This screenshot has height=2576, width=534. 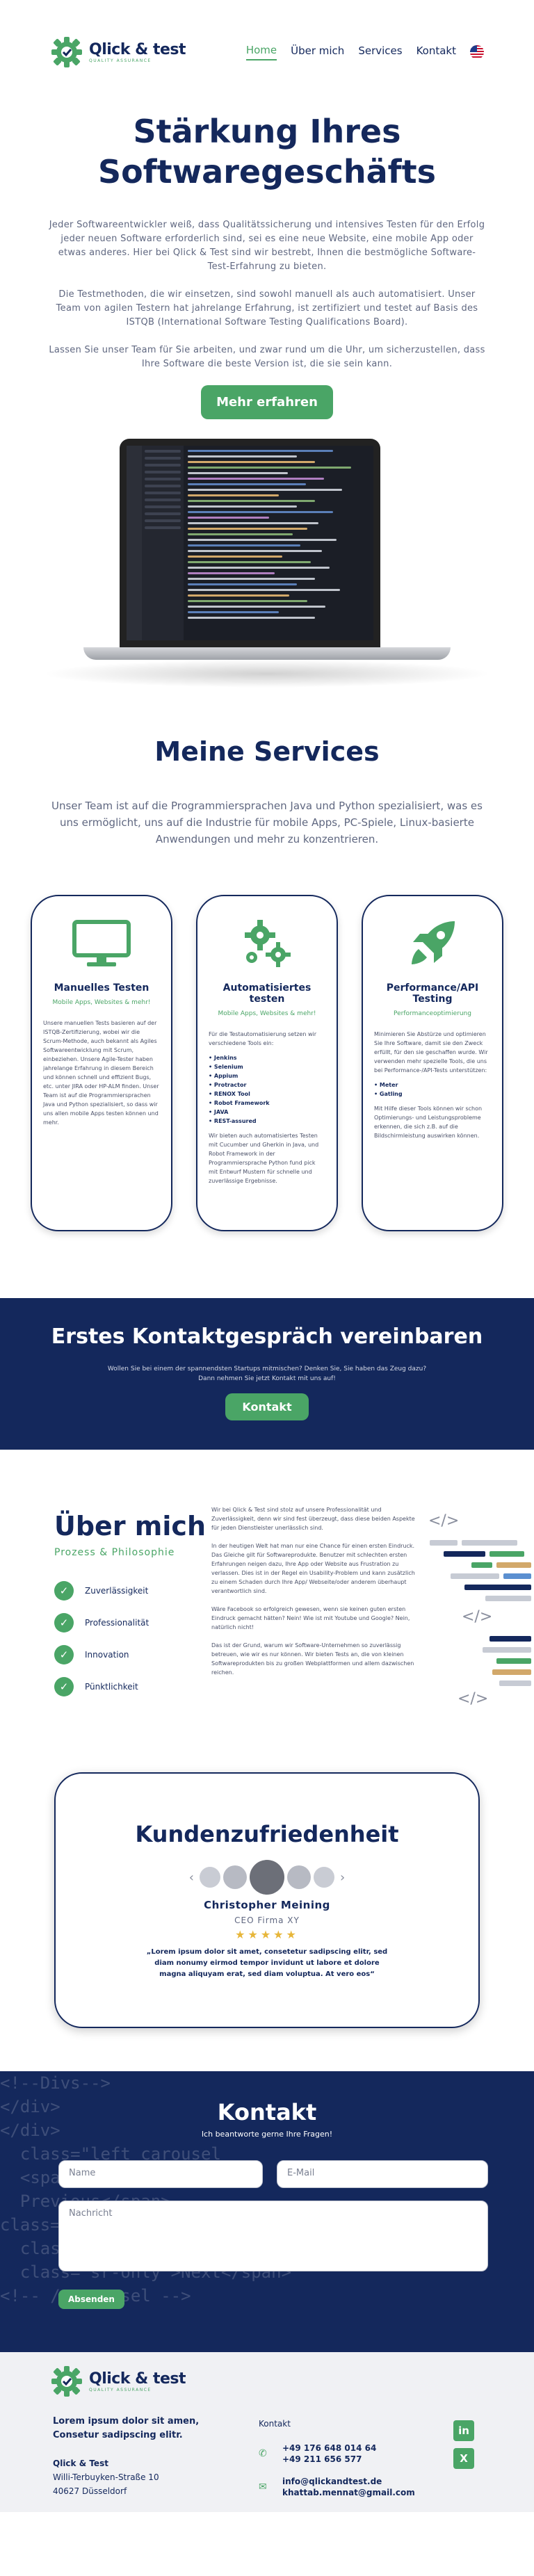 I want to click on card-title: Automatisiertes testen, so click(x=267, y=993).